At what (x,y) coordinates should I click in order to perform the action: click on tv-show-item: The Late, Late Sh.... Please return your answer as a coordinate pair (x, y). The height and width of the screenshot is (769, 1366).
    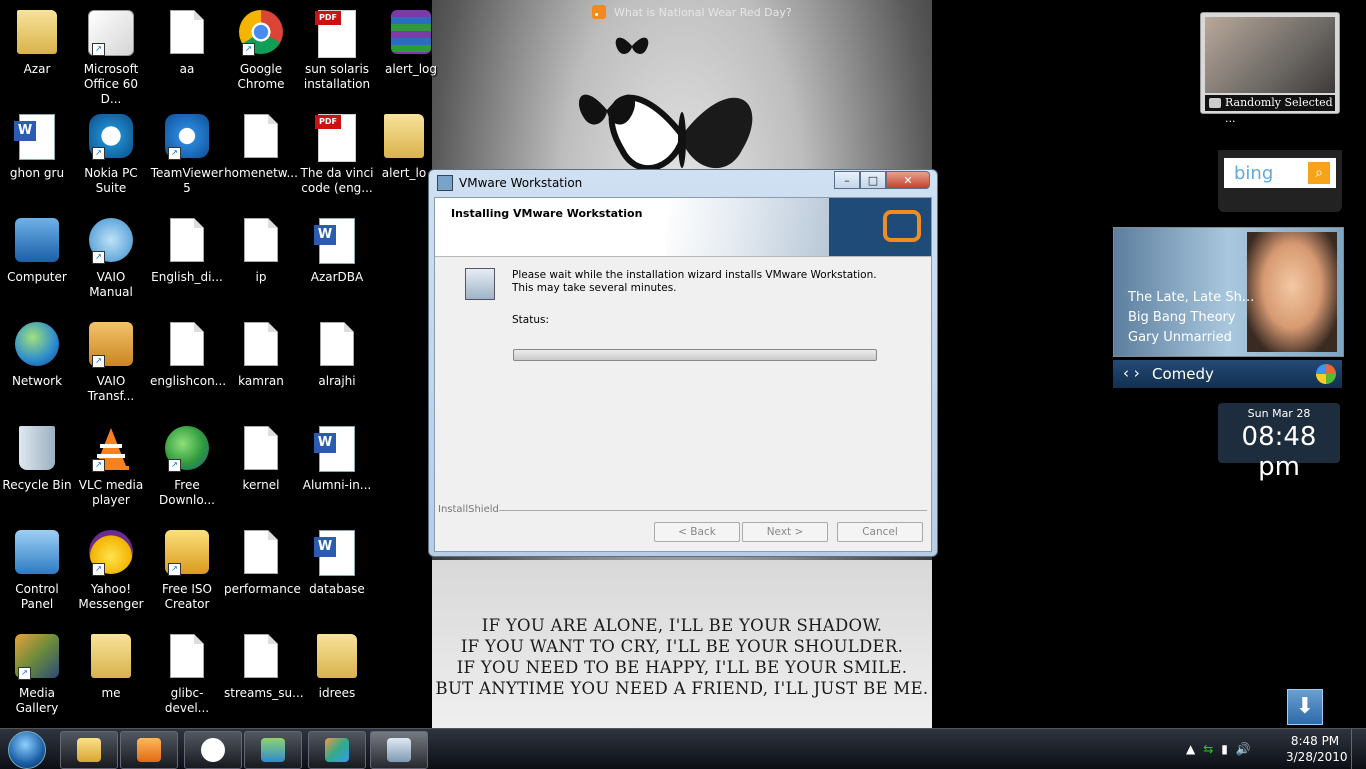
    Looking at the image, I should click on (1191, 297).